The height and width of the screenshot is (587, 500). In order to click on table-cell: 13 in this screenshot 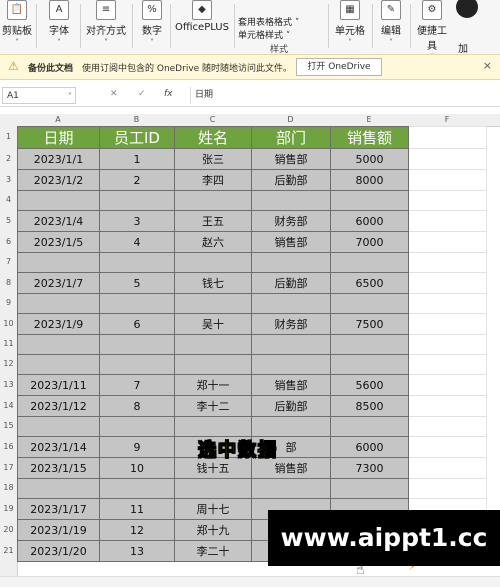, I will do `click(137, 551)`.